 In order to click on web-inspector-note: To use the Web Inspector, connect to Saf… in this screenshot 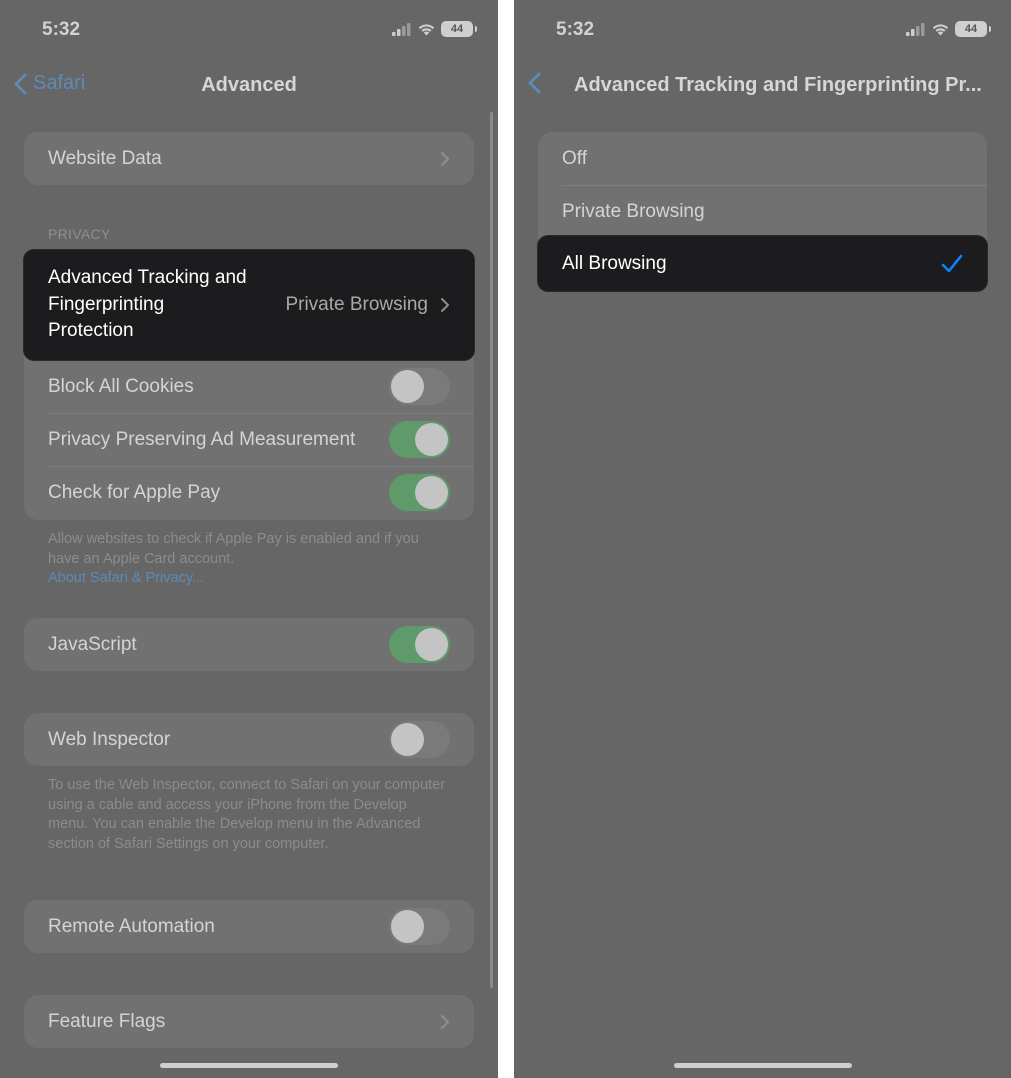, I will do `click(247, 814)`.